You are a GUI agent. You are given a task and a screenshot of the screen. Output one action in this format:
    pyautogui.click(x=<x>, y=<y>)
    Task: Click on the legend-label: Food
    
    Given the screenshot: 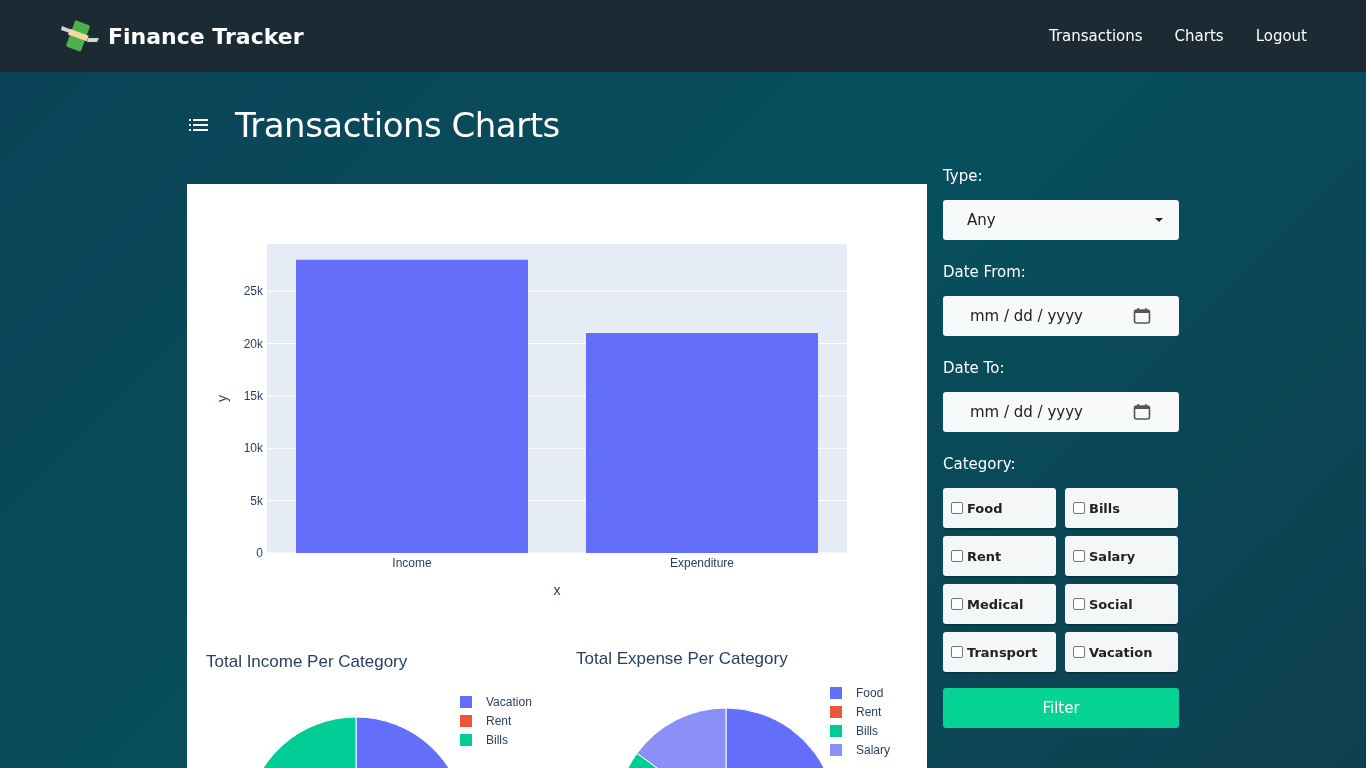 What is the action you would take?
    pyautogui.click(x=870, y=692)
    